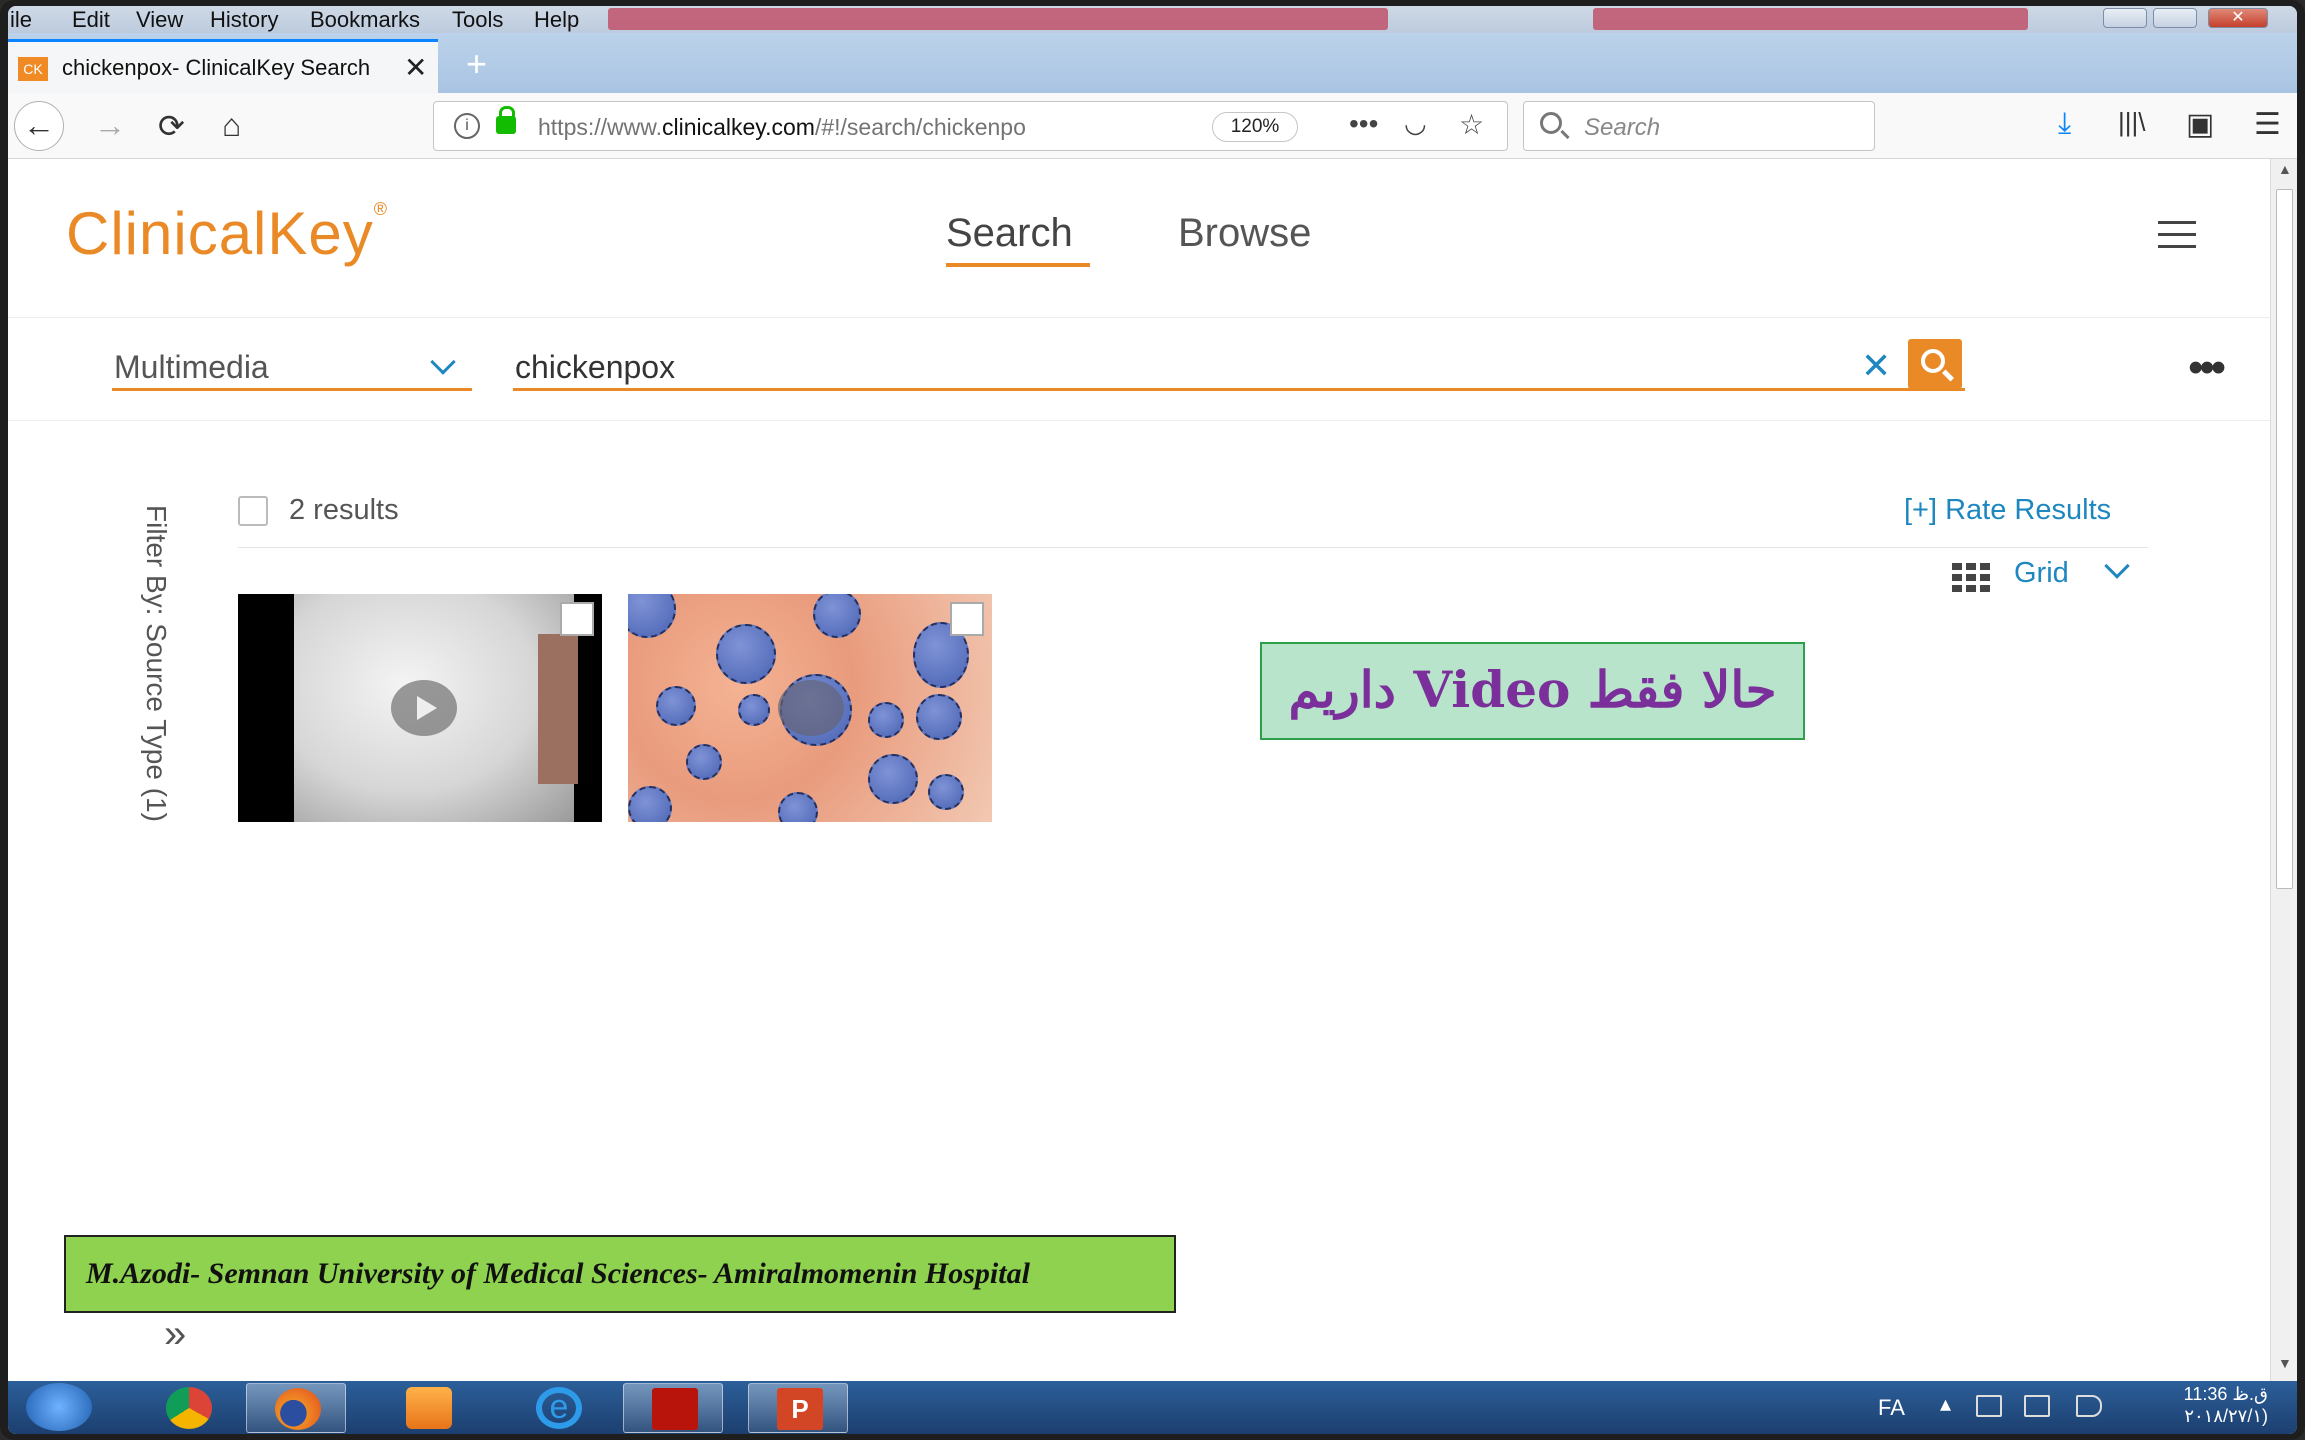 This screenshot has height=1440, width=2305. What do you see at coordinates (477, 20) in the screenshot?
I see `menu-tools: Tools` at bounding box center [477, 20].